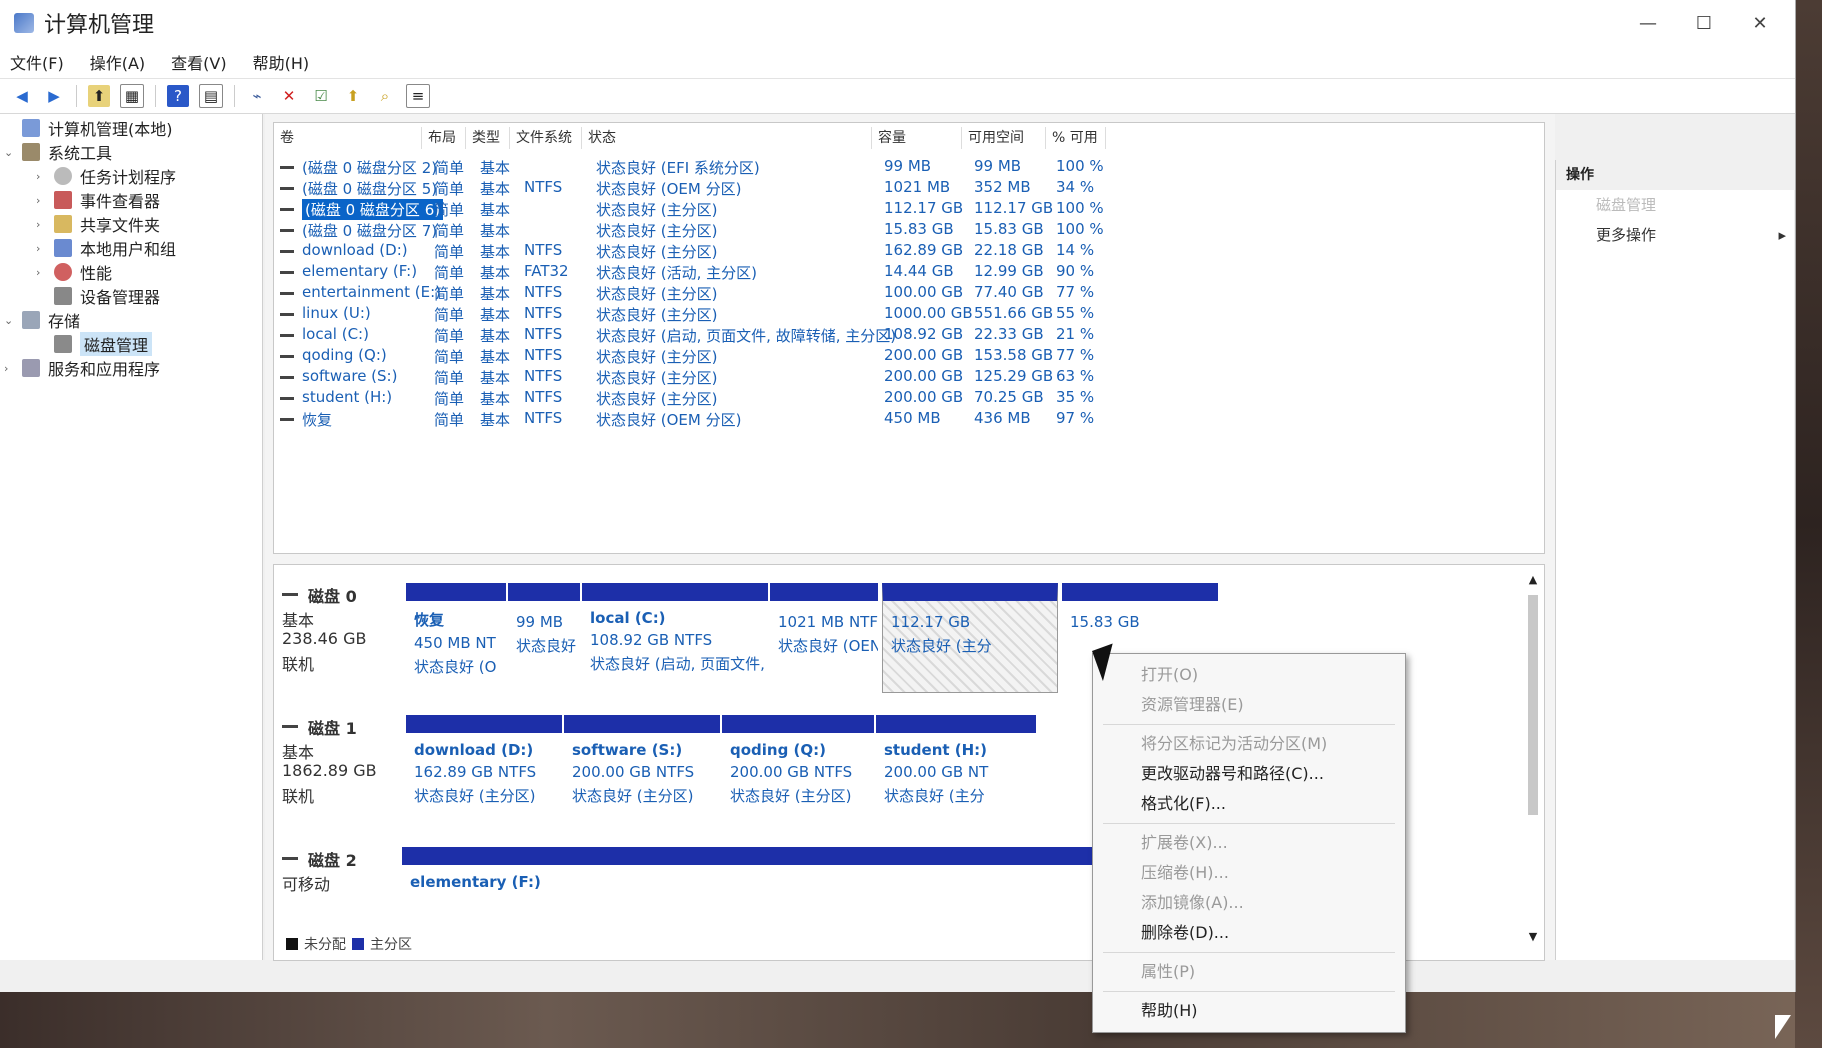 The image size is (1822, 1048). What do you see at coordinates (727, 138) in the screenshot?
I see `column-header-status: 状态` at bounding box center [727, 138].